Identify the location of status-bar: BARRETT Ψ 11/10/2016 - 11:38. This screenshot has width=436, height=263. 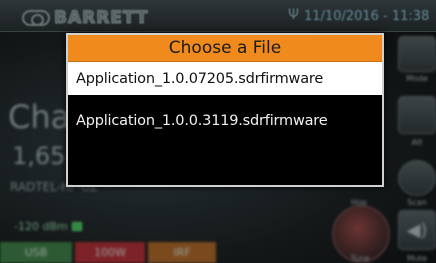
(218, 16).